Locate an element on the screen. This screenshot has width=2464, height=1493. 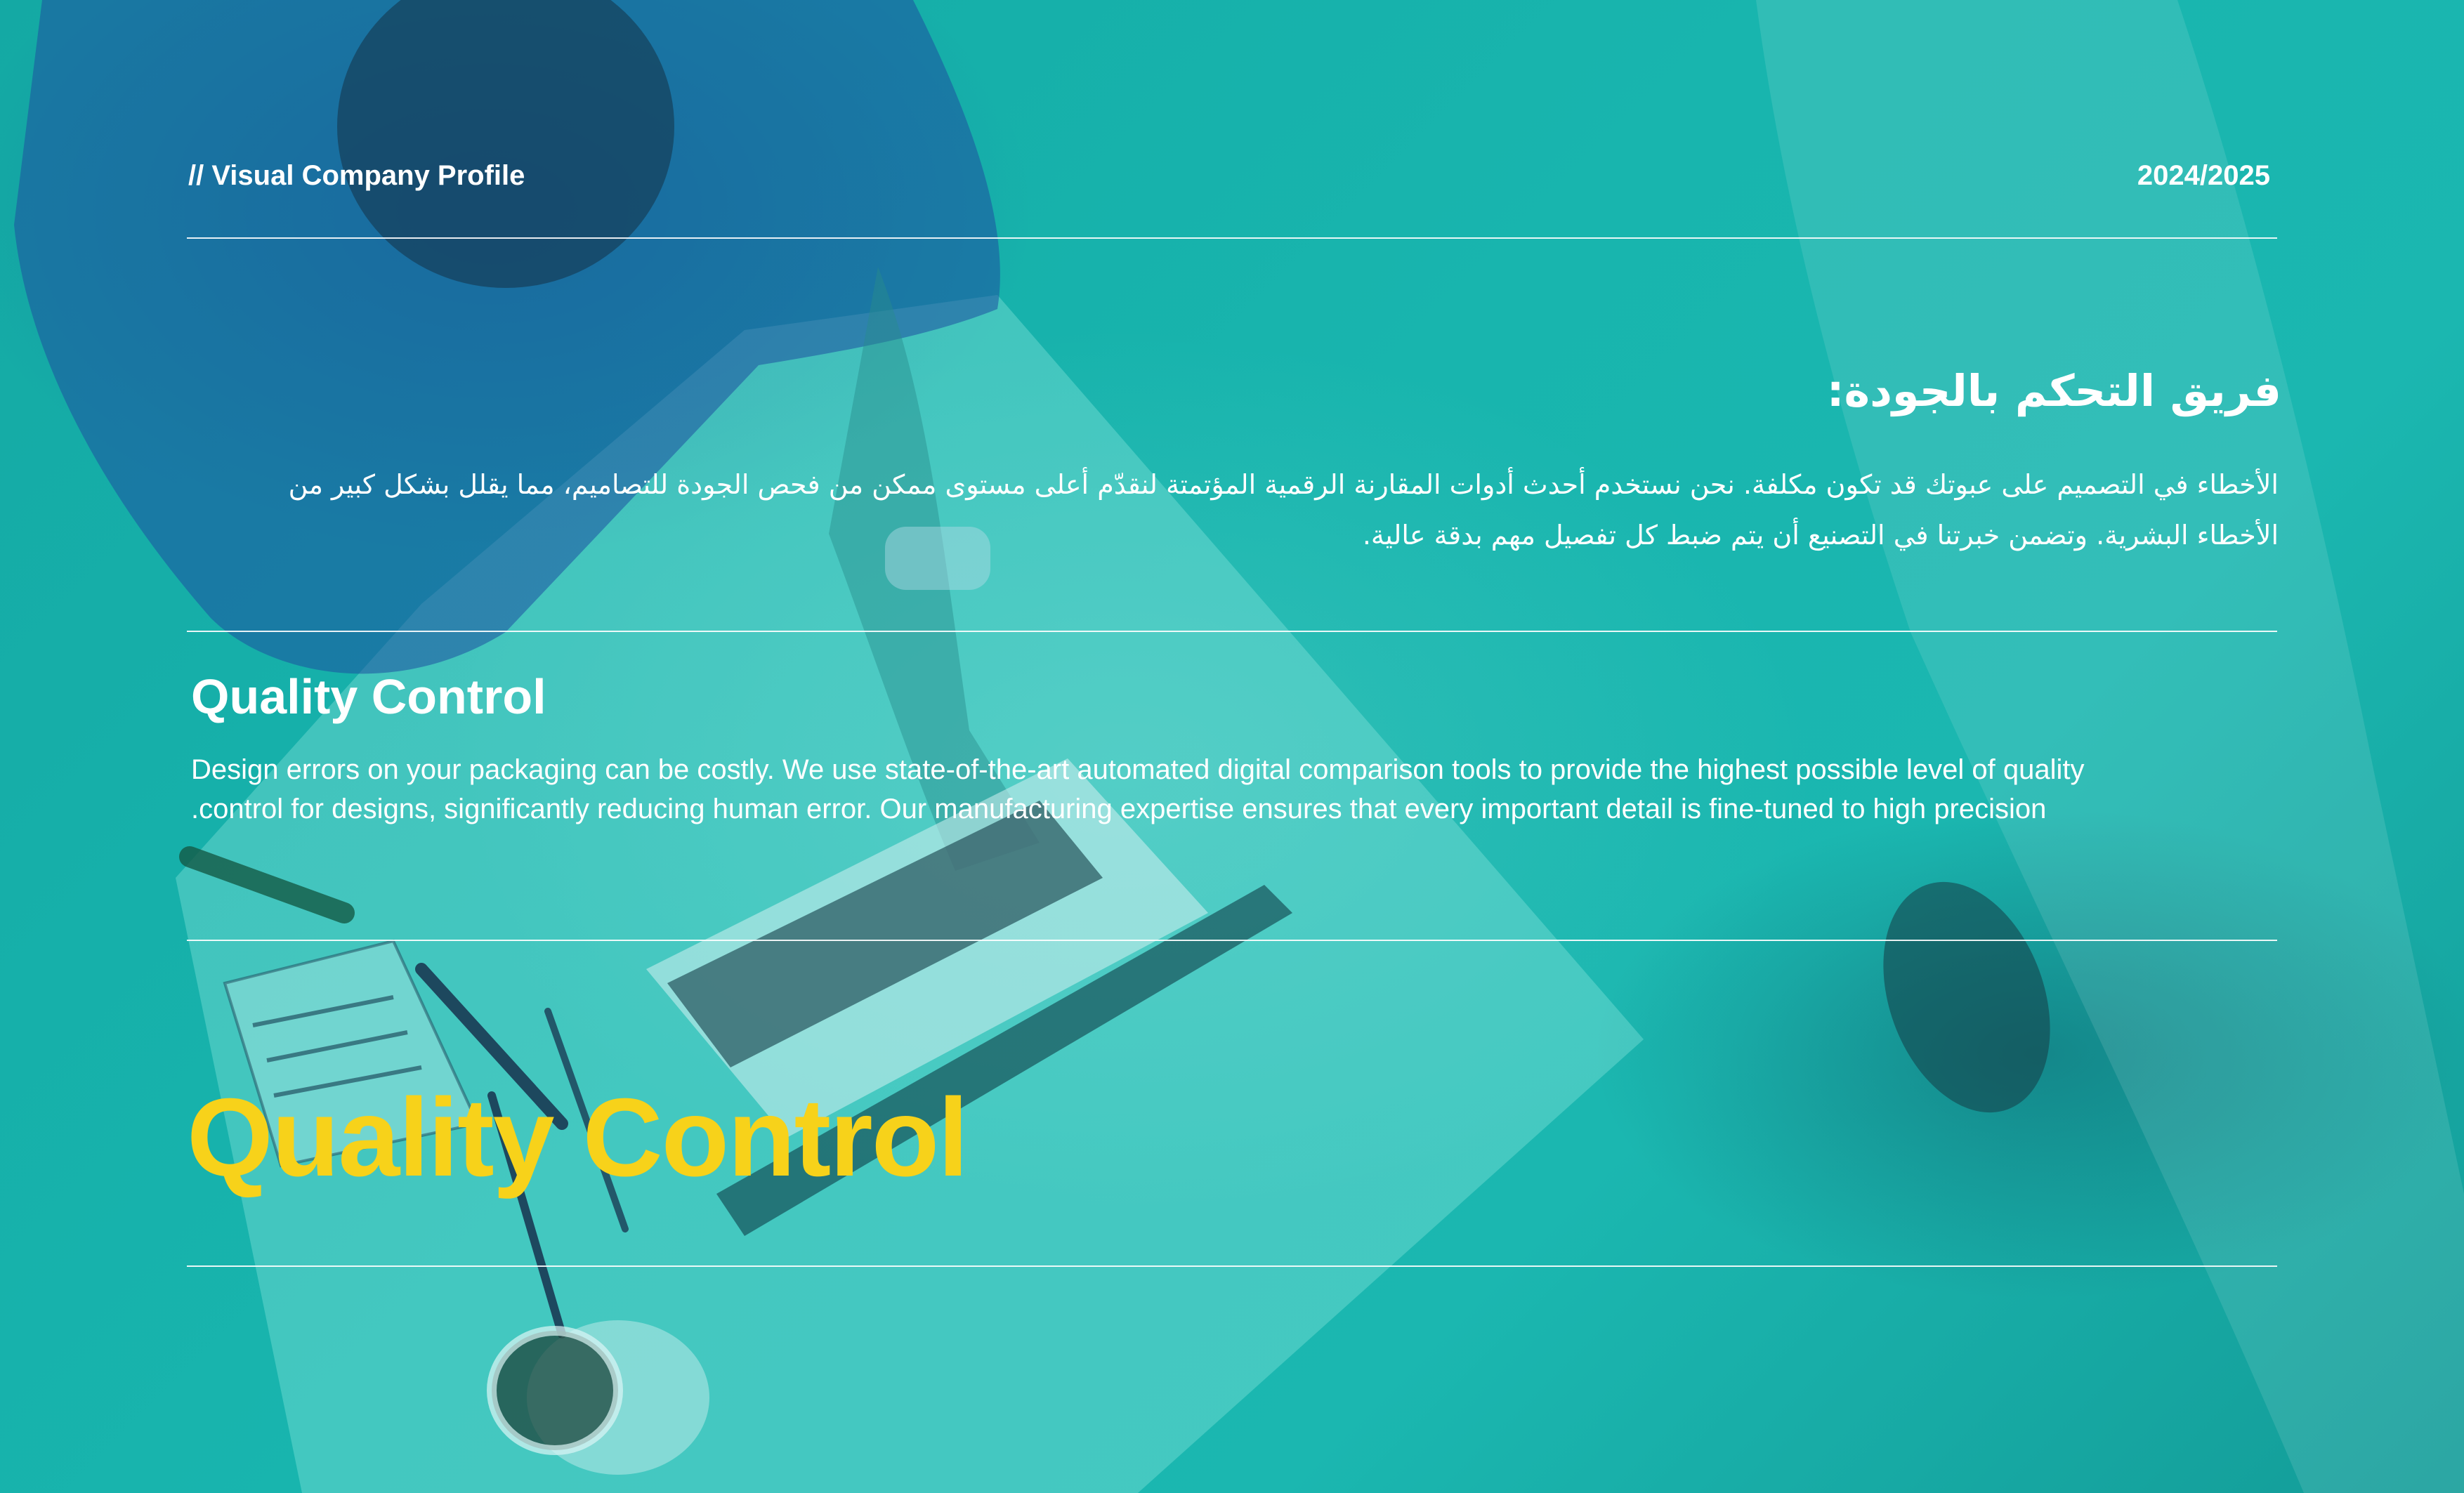
profile-label: // Visual Company Profile is located at coordinates (356, 175).